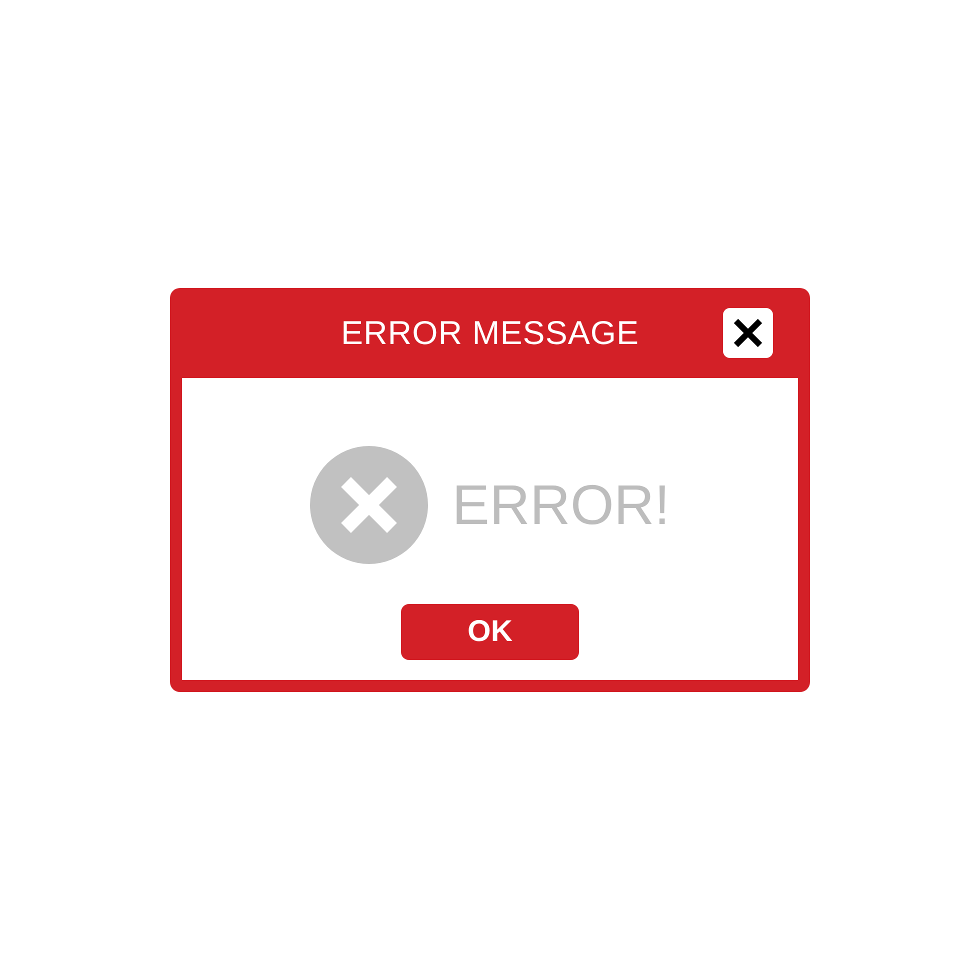  What do you see at coordinates (369, 505) in the screenshot?
I see `error-icon` at bounding box center [369, 505].